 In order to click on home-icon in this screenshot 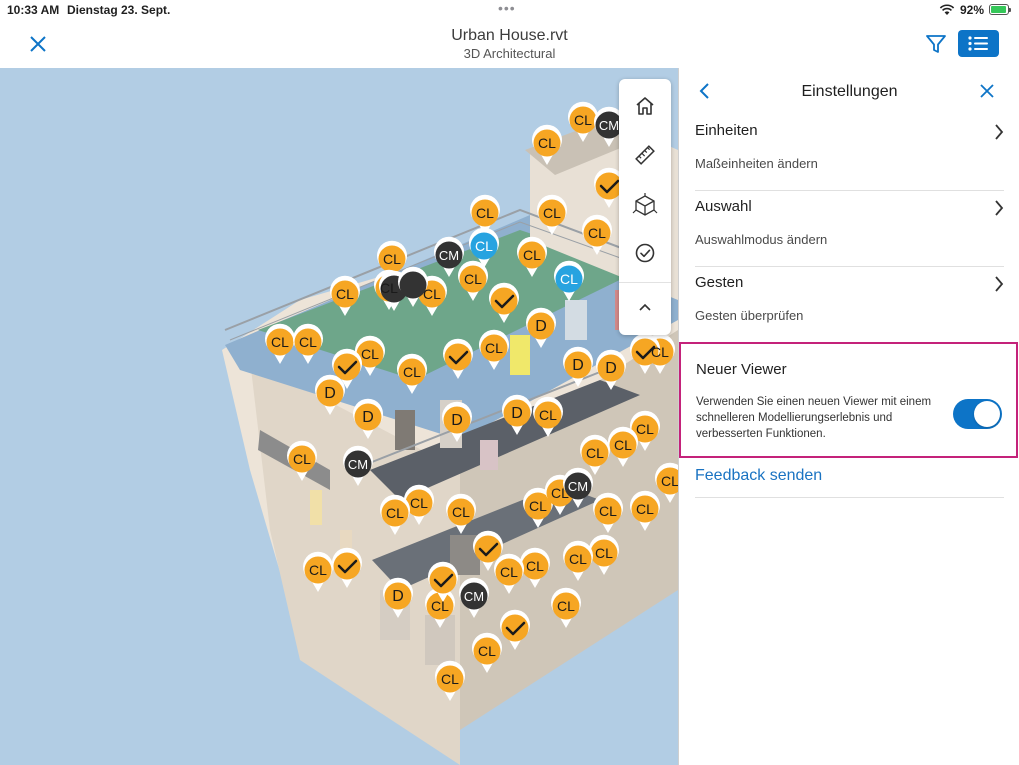, I will do `click(645, 106)`.